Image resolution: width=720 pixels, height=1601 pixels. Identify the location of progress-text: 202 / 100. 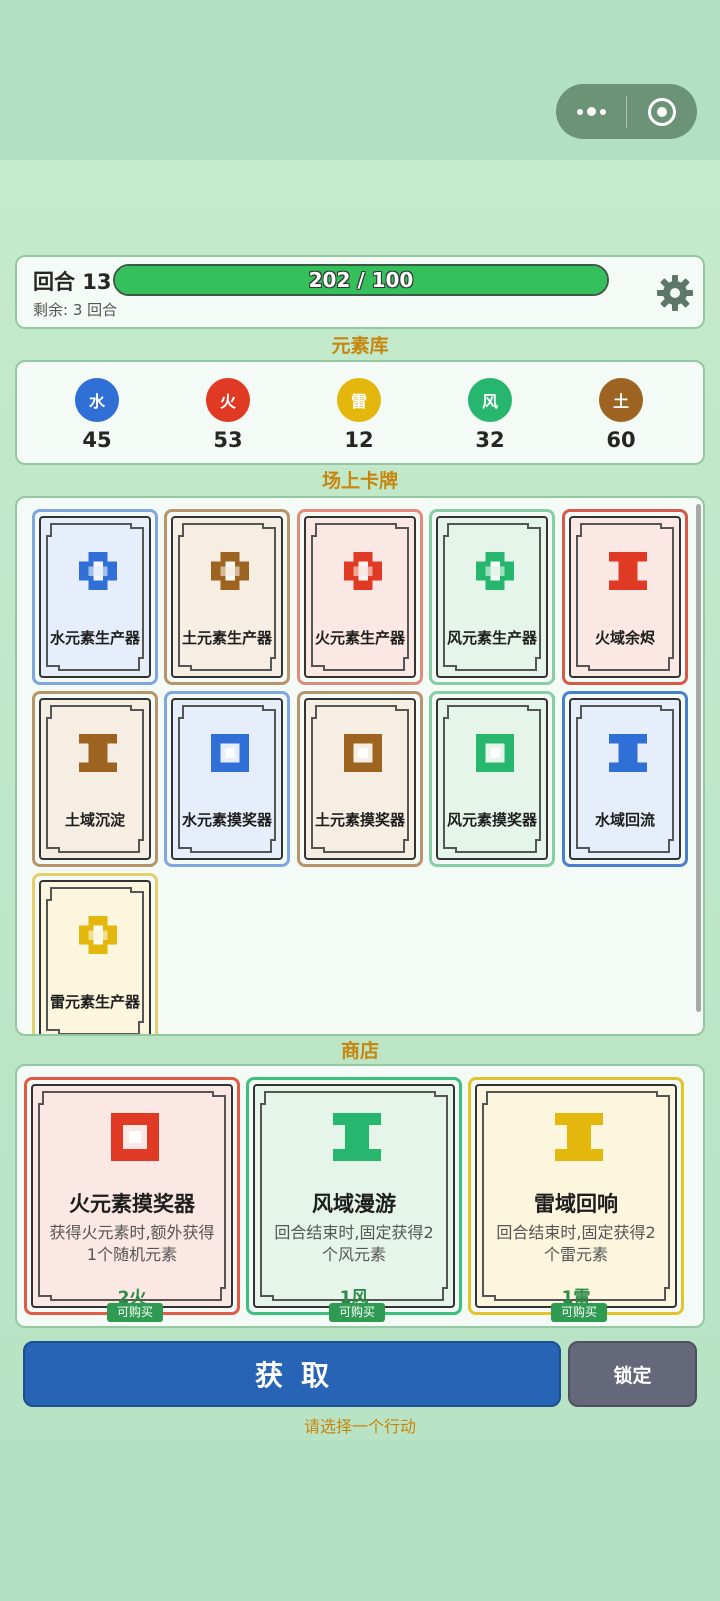
(361, 280).